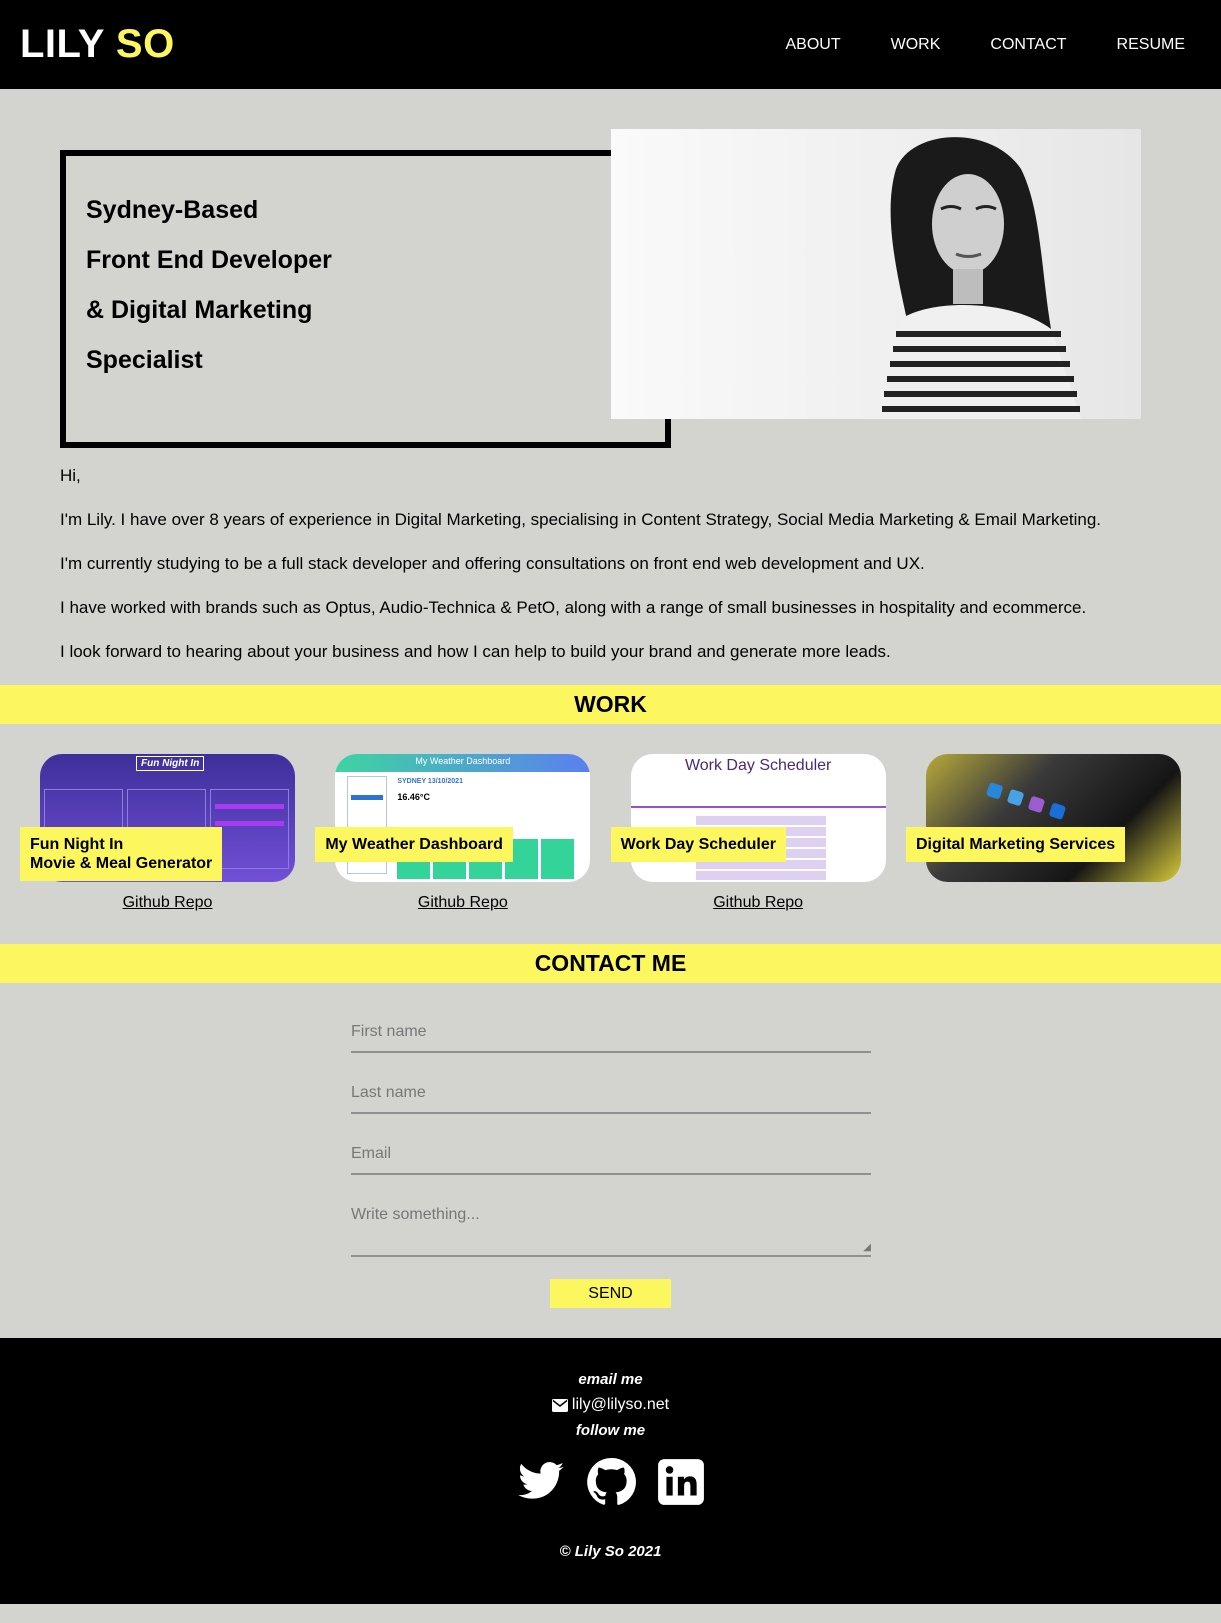 This screenshot has width=1221, height=1623. What do you see at coordinates (610, 1430) in the screenshot?
I see `follow-label: follow me` at bounding box center [610, 1430].